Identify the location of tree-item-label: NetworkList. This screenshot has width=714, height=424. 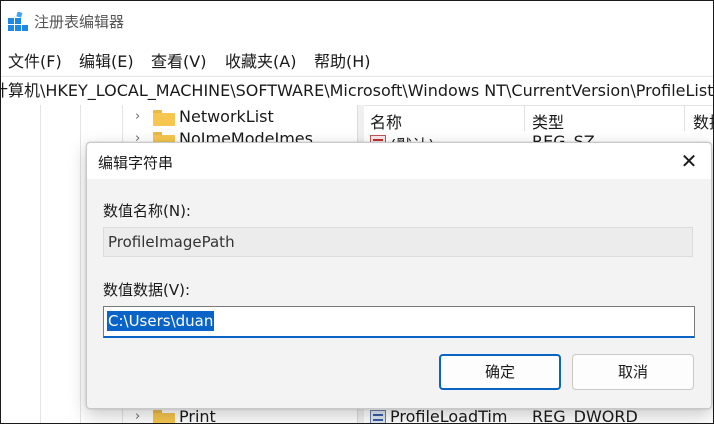
(226, 116).